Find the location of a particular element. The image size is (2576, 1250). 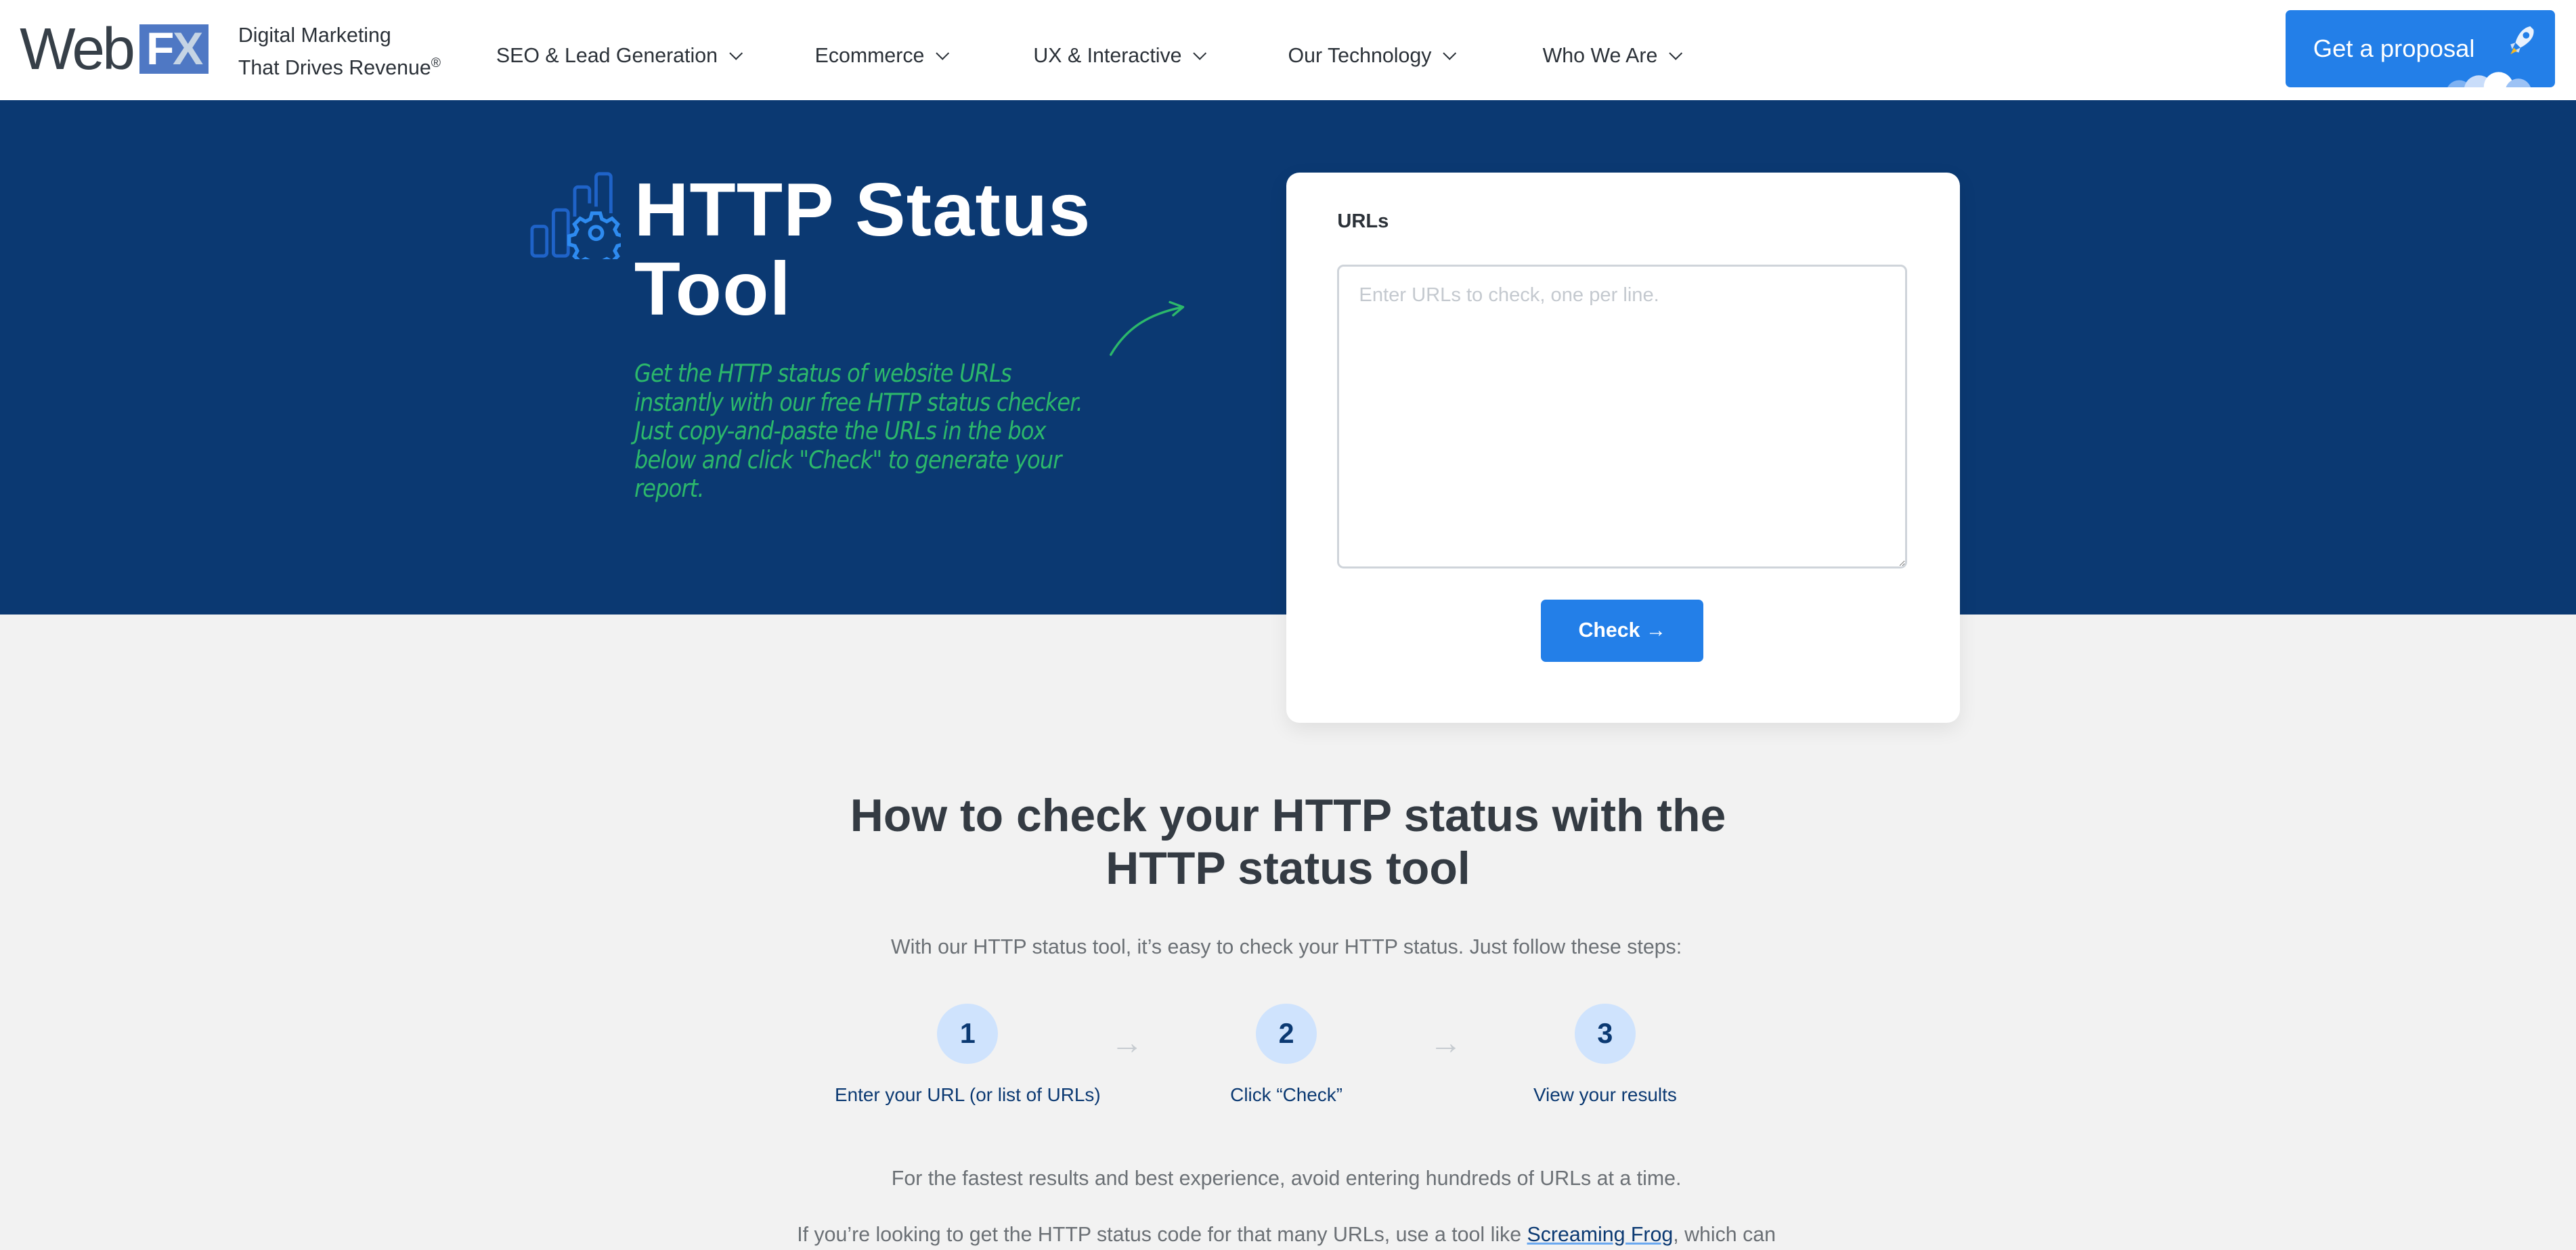

title-line-2: Tool is located at coordinates (712, 288).